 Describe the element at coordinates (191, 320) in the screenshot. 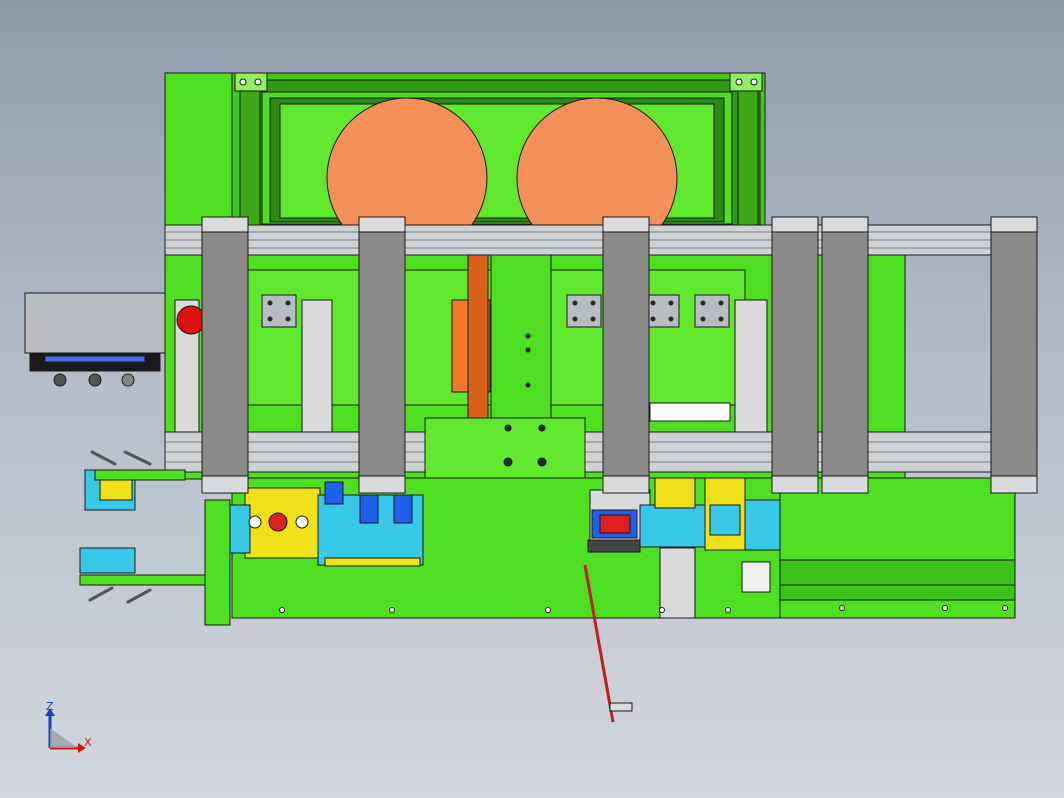

I see `emergency-stop-button` at that location.